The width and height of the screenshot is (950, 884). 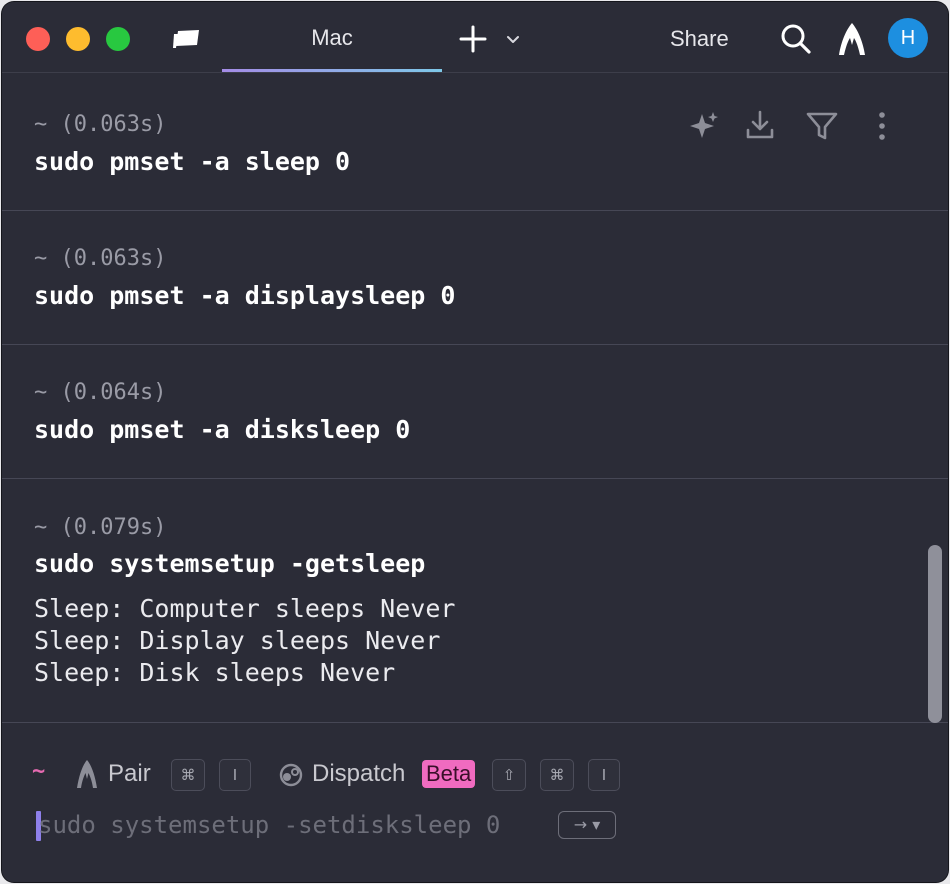 What do you see at coordinates (822, 126) in the screenshot?
I see `filter-icon` at bounding box center [822, 126].